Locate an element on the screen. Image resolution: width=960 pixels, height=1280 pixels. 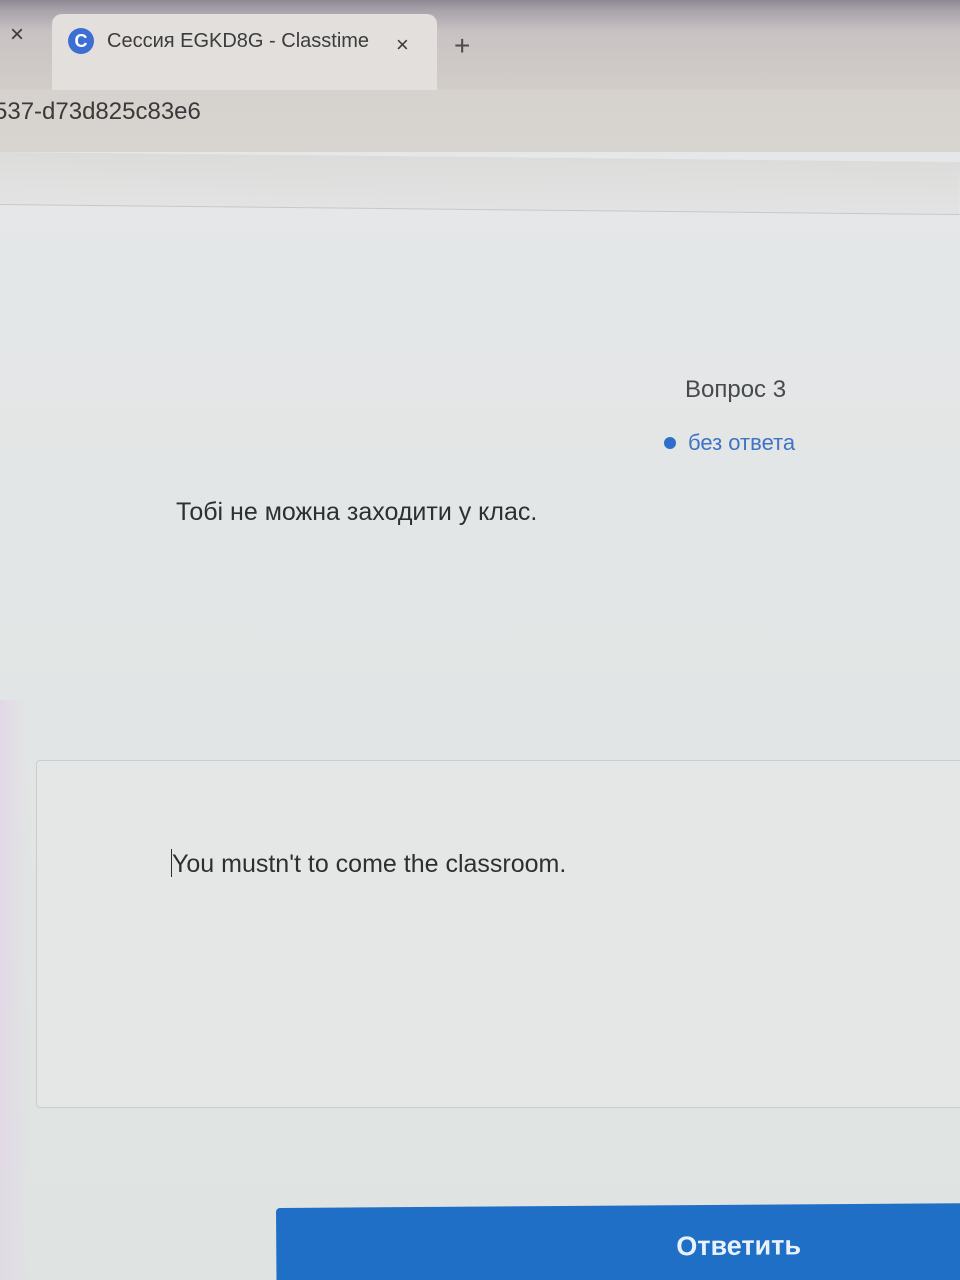
answer-status: без ответа is located at coordinates (729, 443).